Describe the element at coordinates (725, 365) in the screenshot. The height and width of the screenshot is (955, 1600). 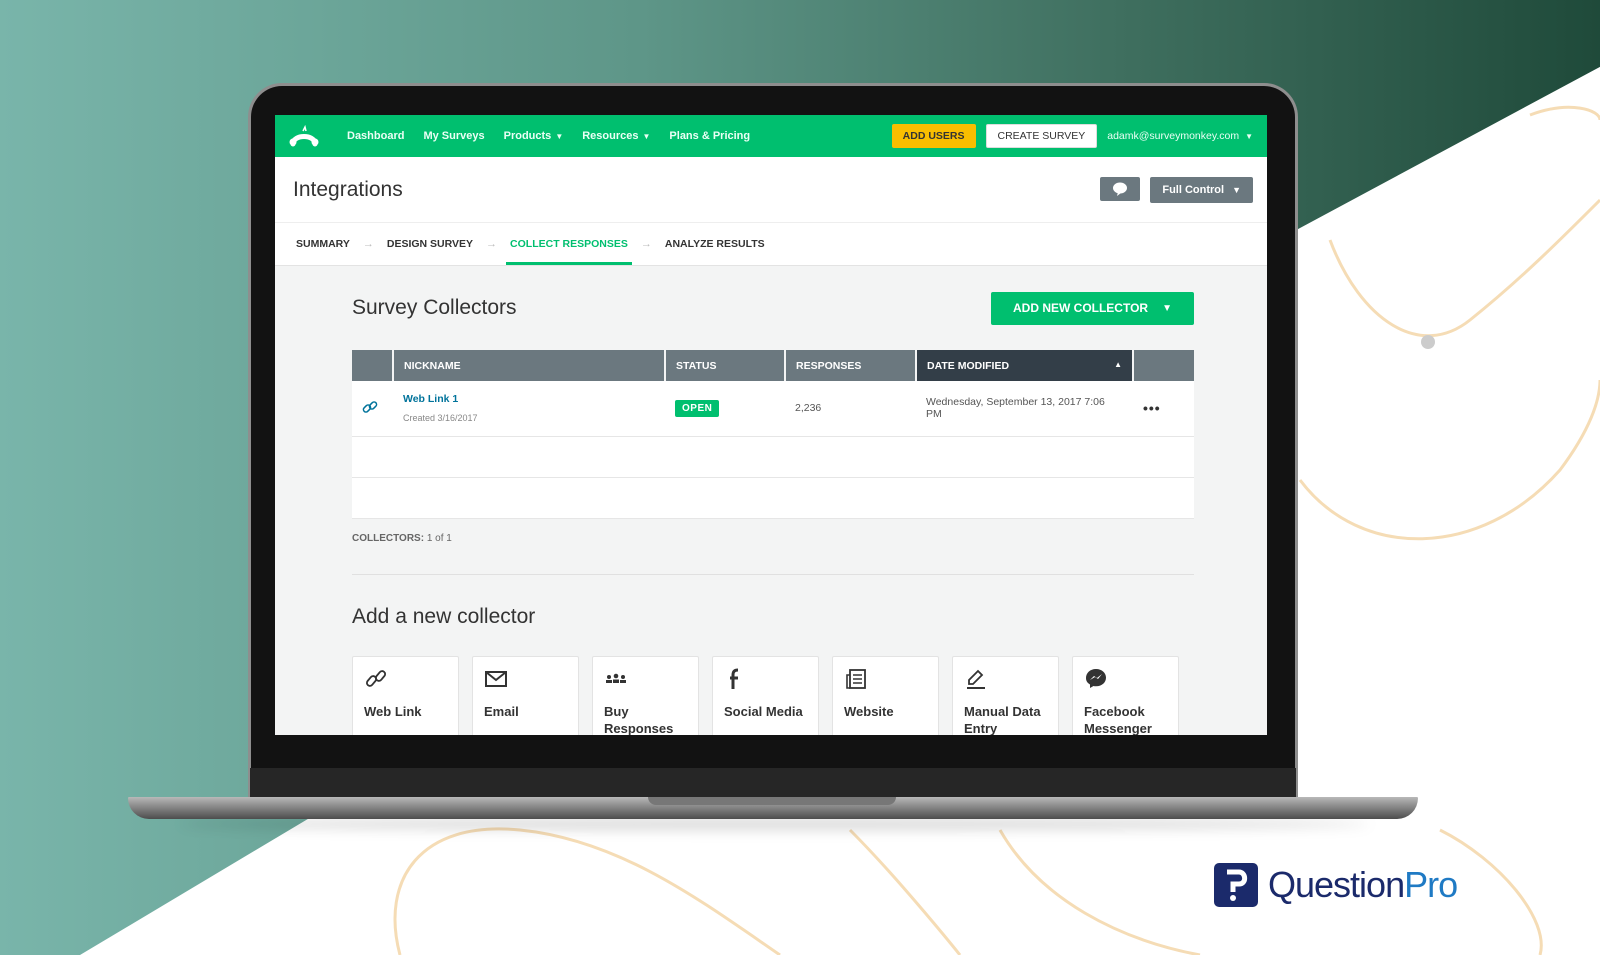
I see `column-status: STATUS` at that location.